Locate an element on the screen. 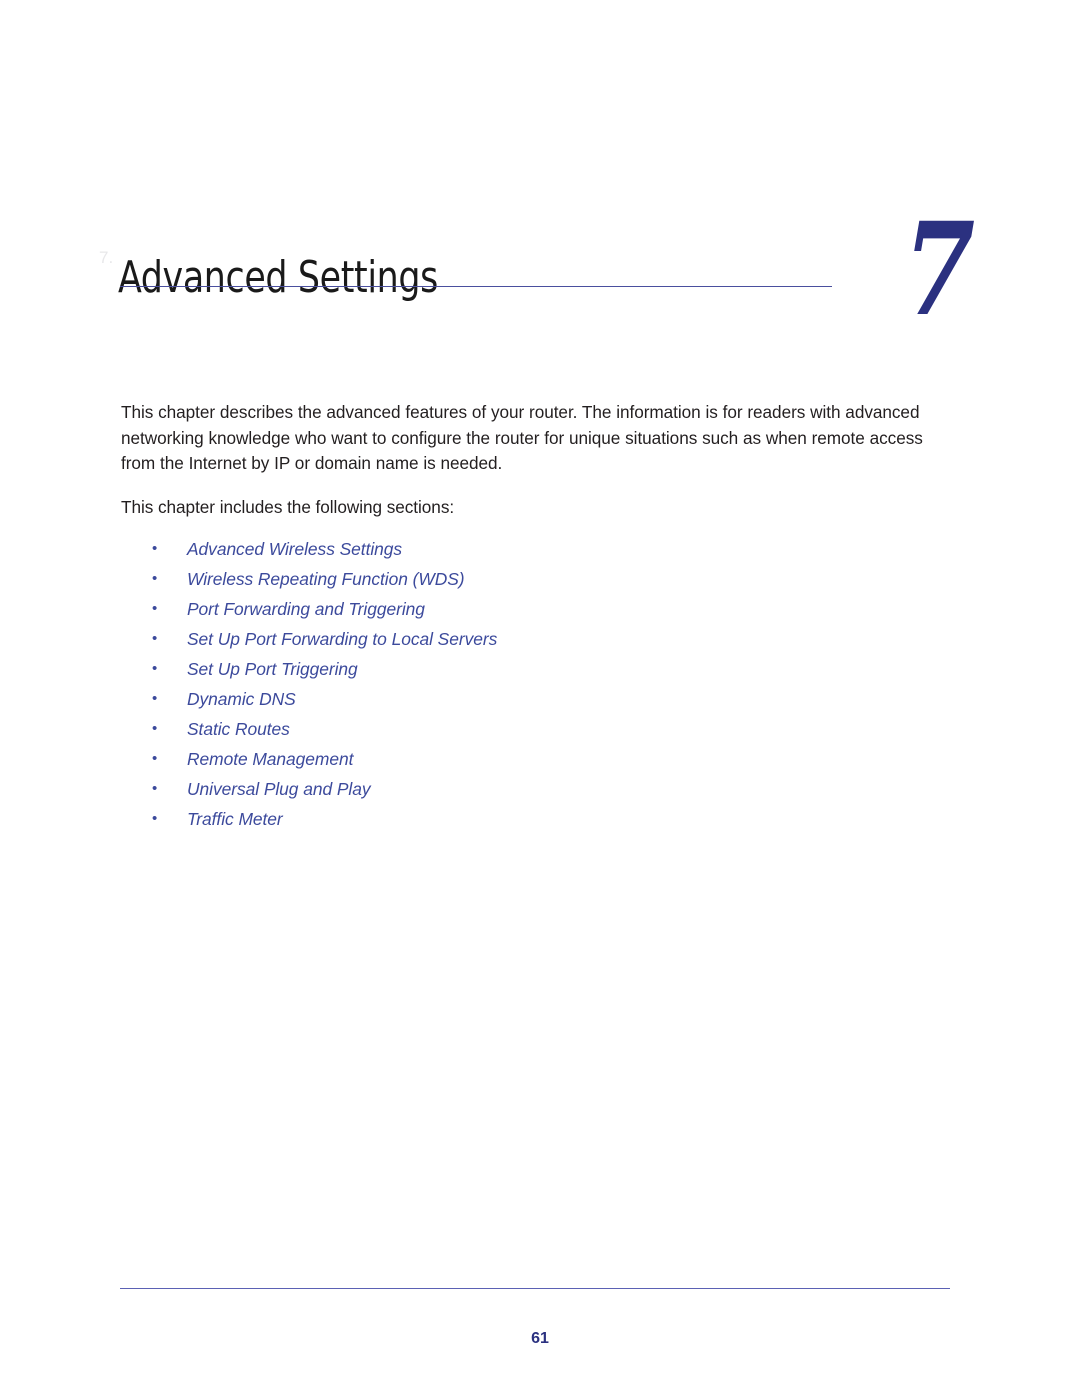  section-link-static-routes: Static Routes is located at coordinates (238, 729).